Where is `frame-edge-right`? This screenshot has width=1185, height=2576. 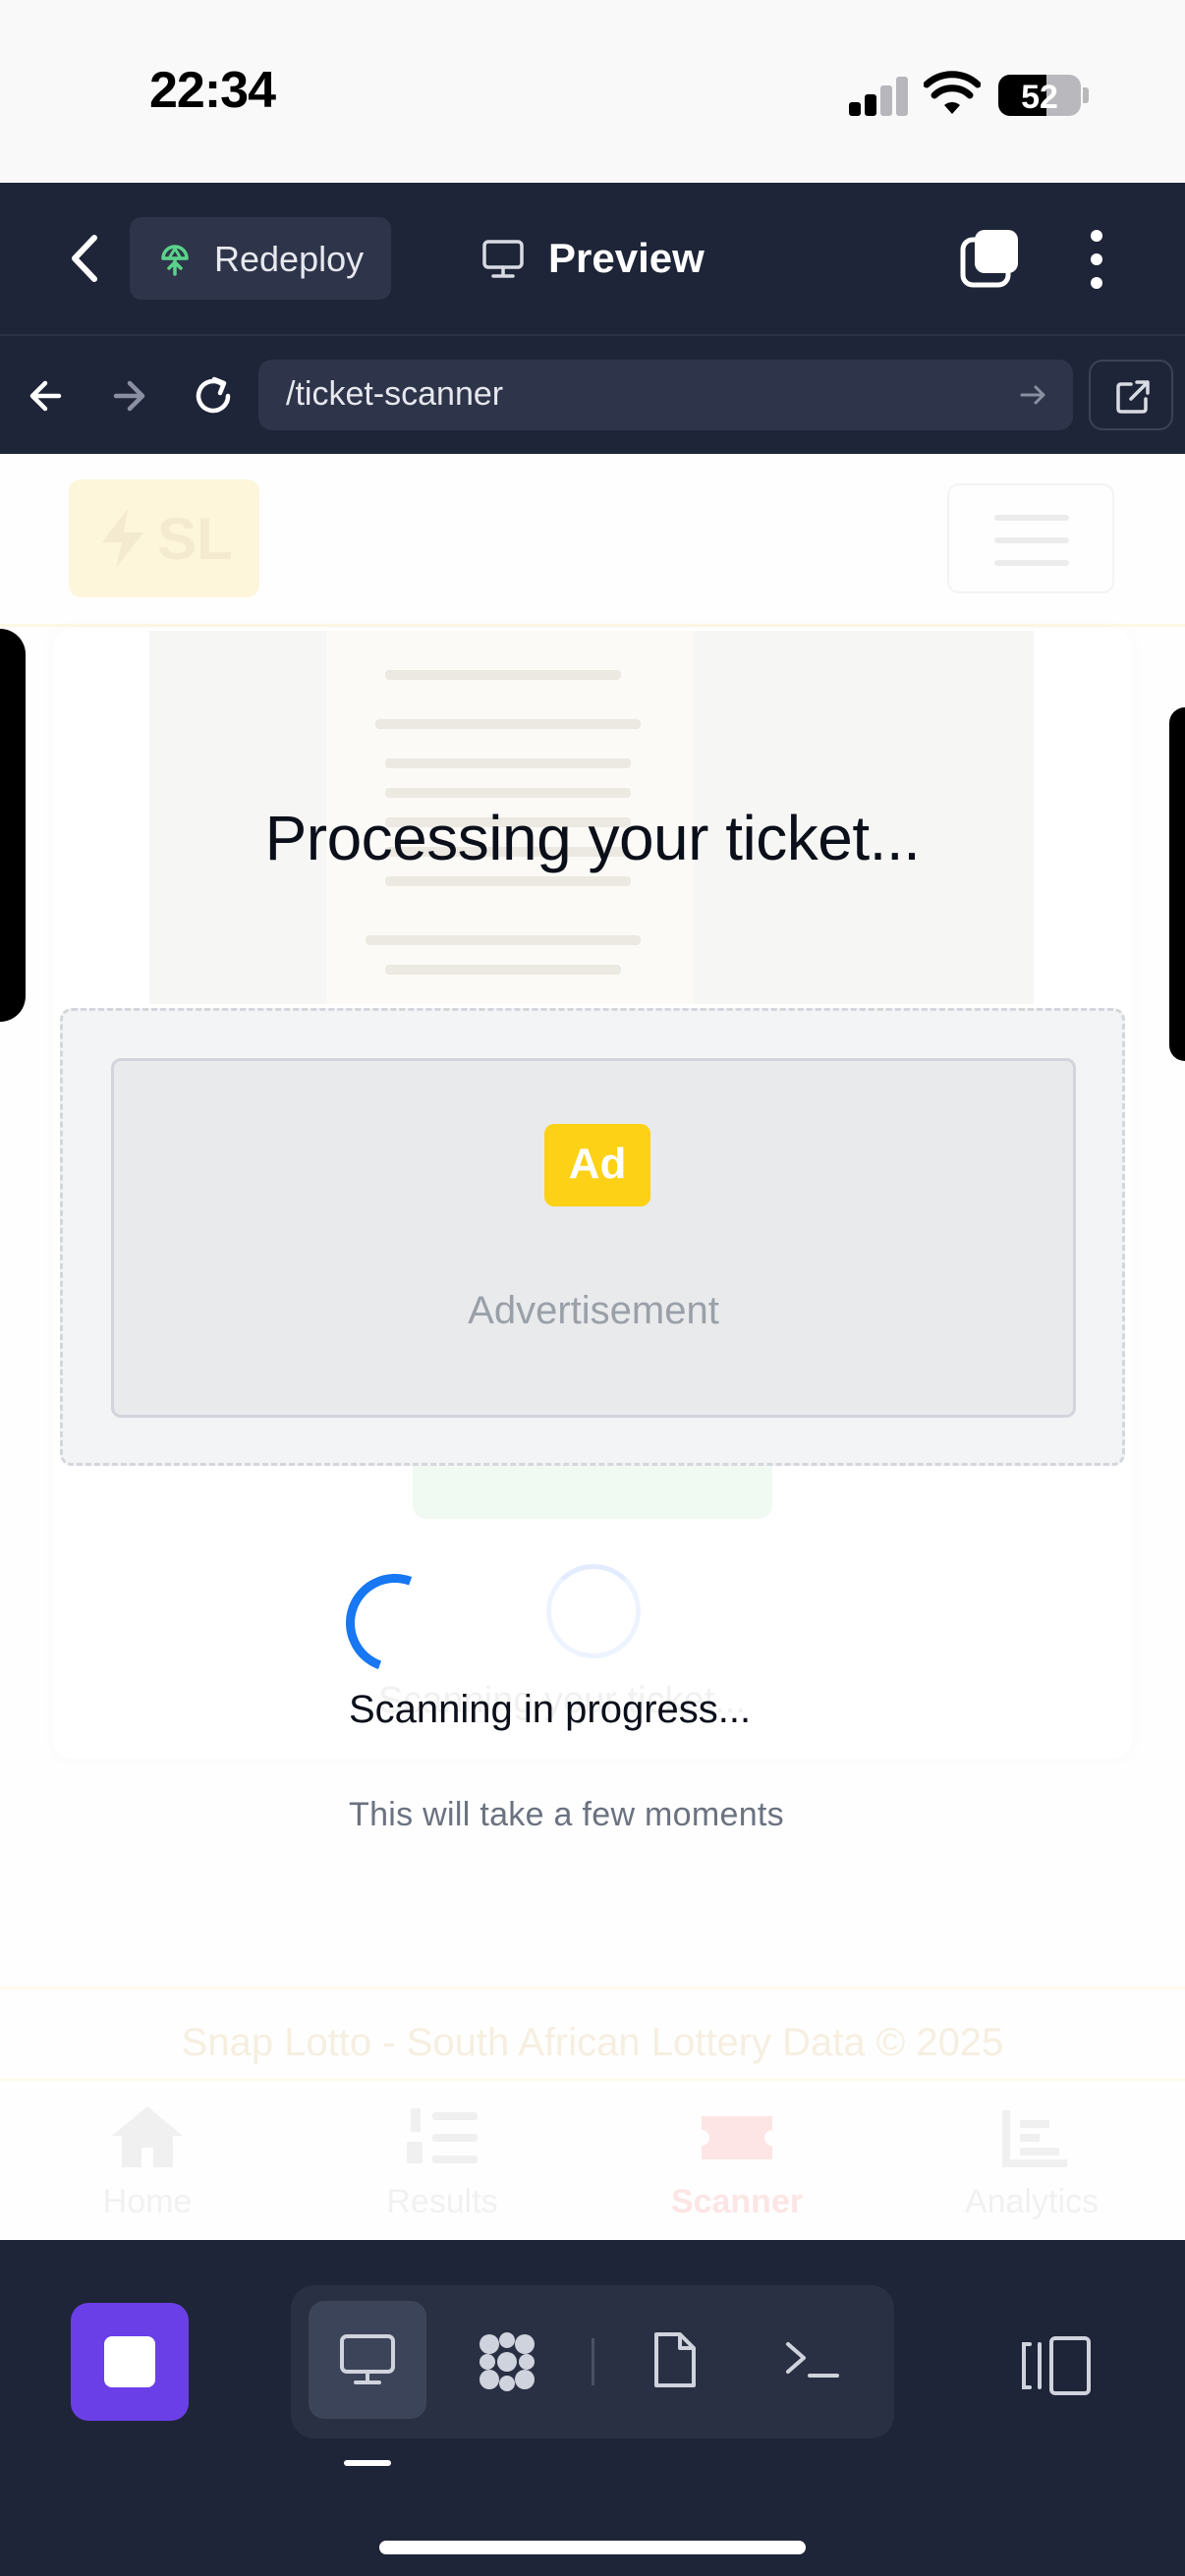 frame-edge-right is located at coordinates (1177, 884).